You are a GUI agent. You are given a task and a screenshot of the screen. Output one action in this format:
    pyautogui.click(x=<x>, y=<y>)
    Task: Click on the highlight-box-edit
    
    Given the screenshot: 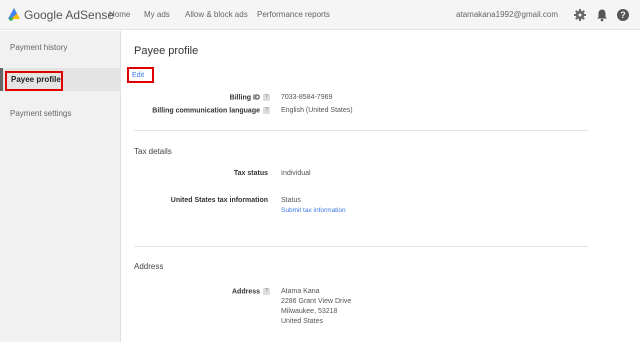 What is the action you would take?
    pyautogui.click(x=140, y=75)
    